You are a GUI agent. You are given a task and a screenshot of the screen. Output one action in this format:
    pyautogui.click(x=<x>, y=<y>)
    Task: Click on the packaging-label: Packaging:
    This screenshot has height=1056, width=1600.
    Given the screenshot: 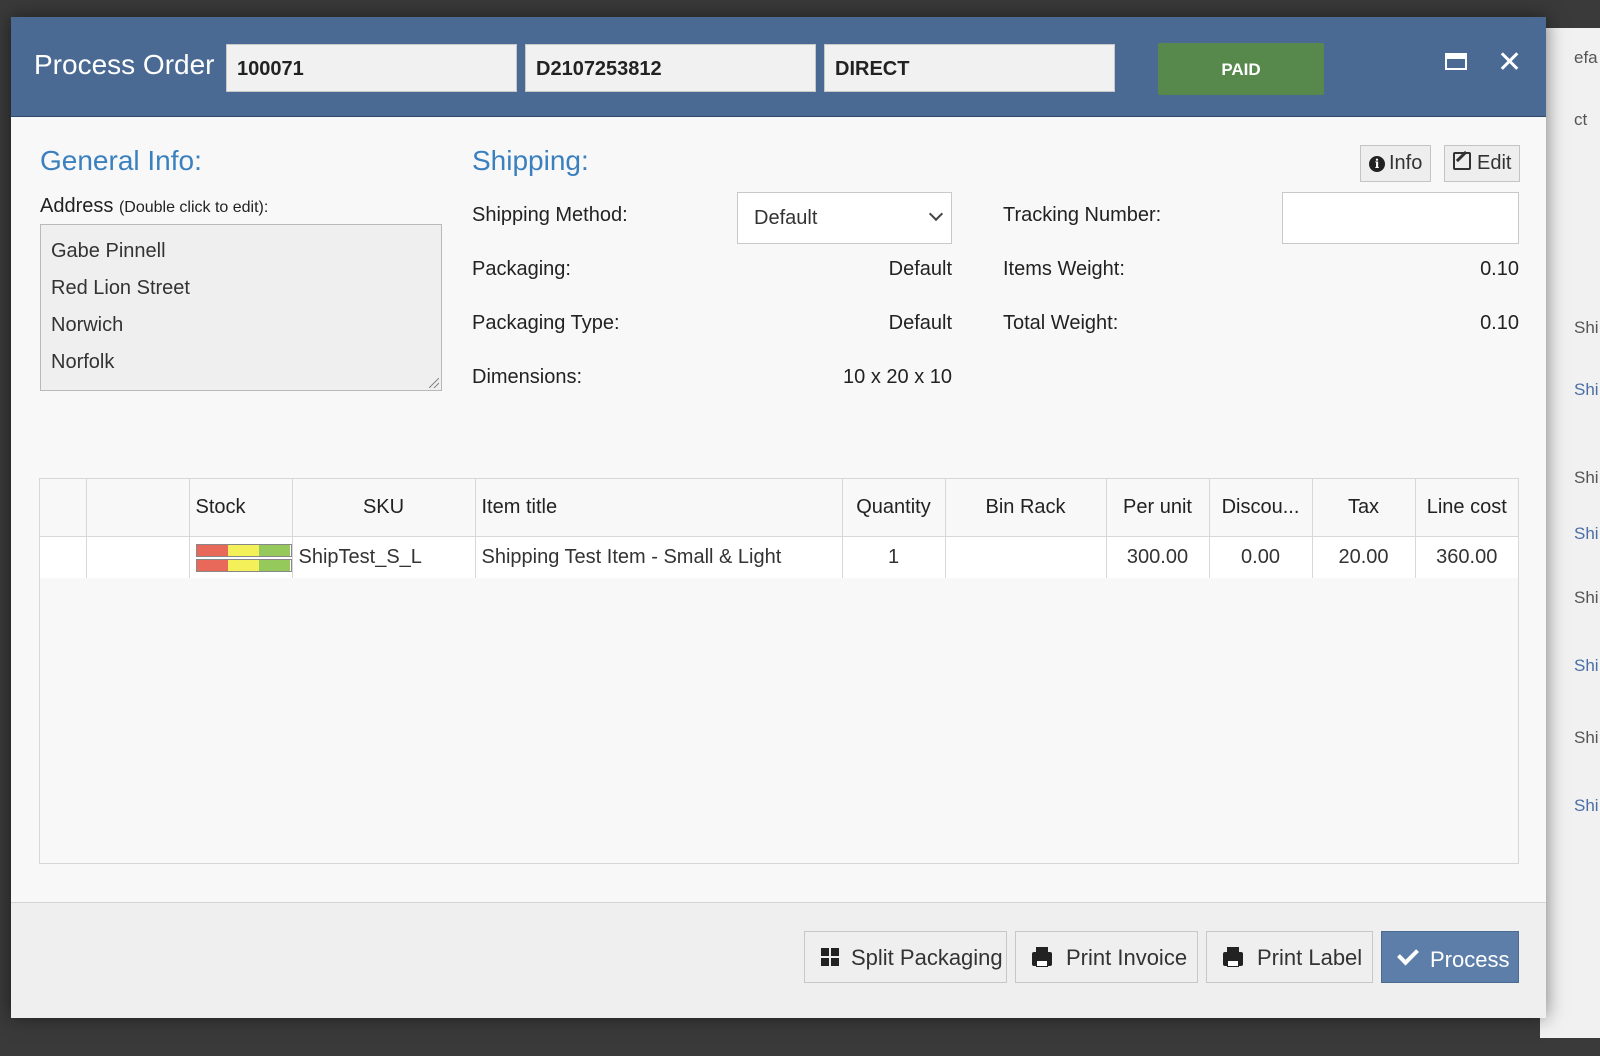 What is the action you would take?
    pyautogui.click(x=521, y=269)
    